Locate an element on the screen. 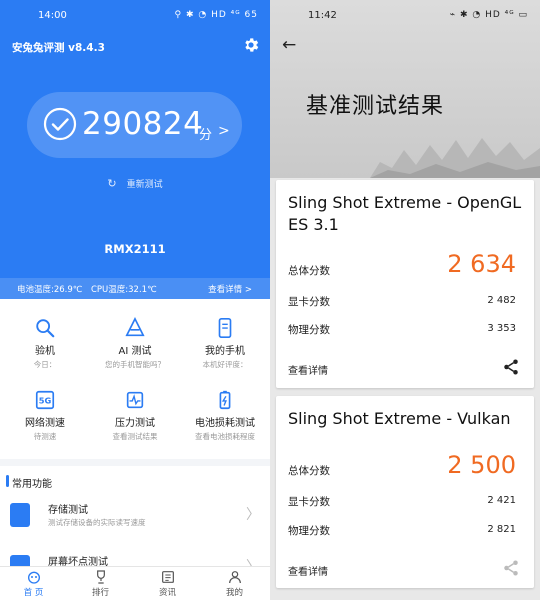 The height and width of the screenshot is (600, 540). feature-sub: 查看测试结果 is located at coordinates (135, 436).